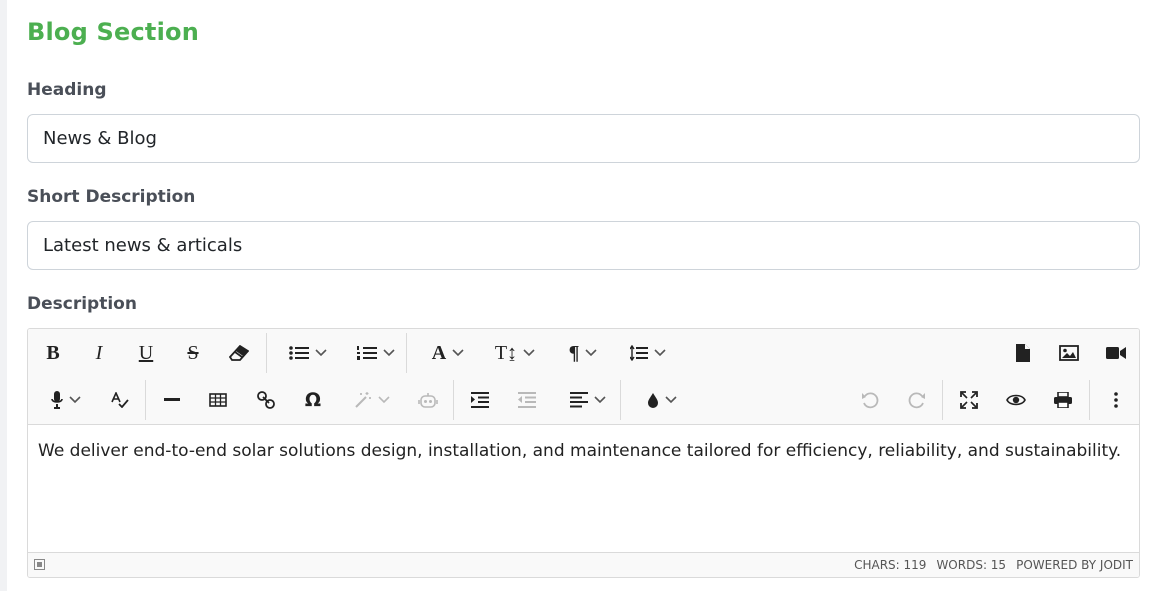  Describe the element at coordinates (506, 353) in the screenshot. I see `font-size-icon: T↨` at that location.